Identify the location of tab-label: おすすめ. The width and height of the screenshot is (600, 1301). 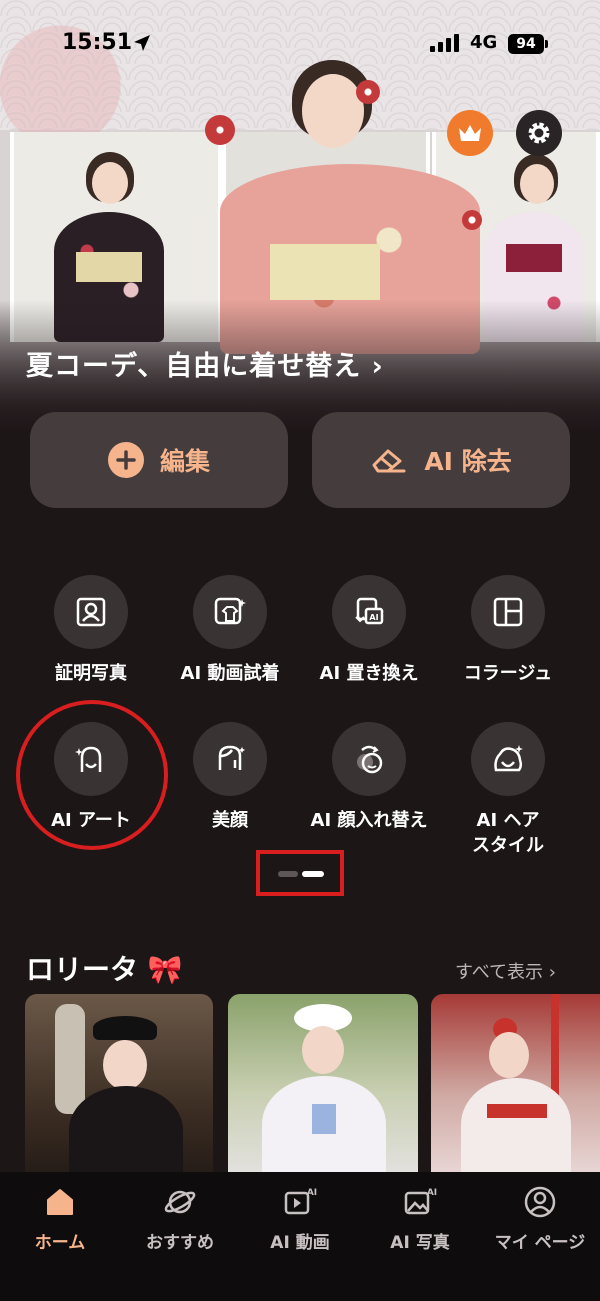
(180, 1243).